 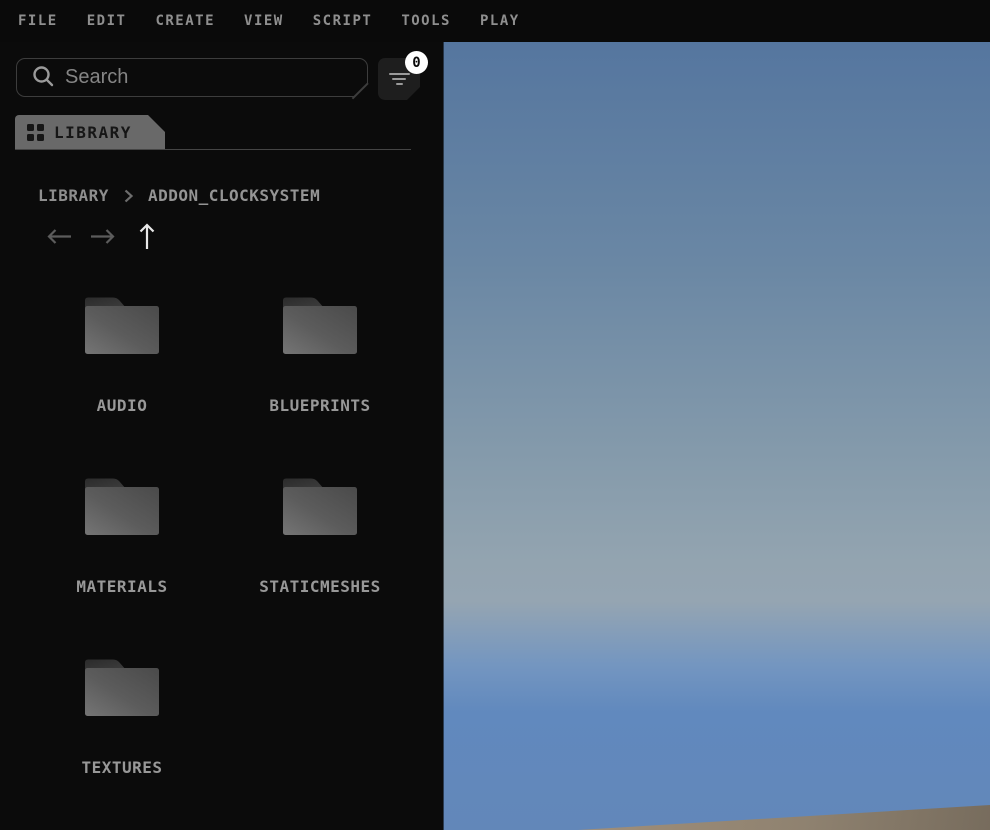 What do you see at coordinates (122, 717) in the screenshot?
I see `folder-item-textures: TEXTURES` at bounding box center [122, 717].